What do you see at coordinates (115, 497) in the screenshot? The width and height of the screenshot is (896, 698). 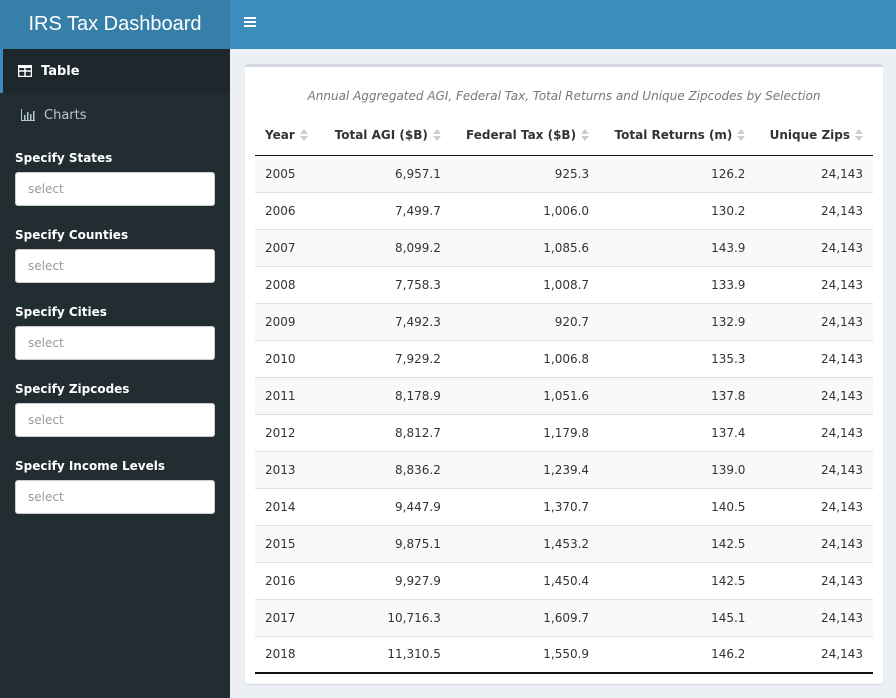 I see `income-levels-select` at bounding box center [115, 497].